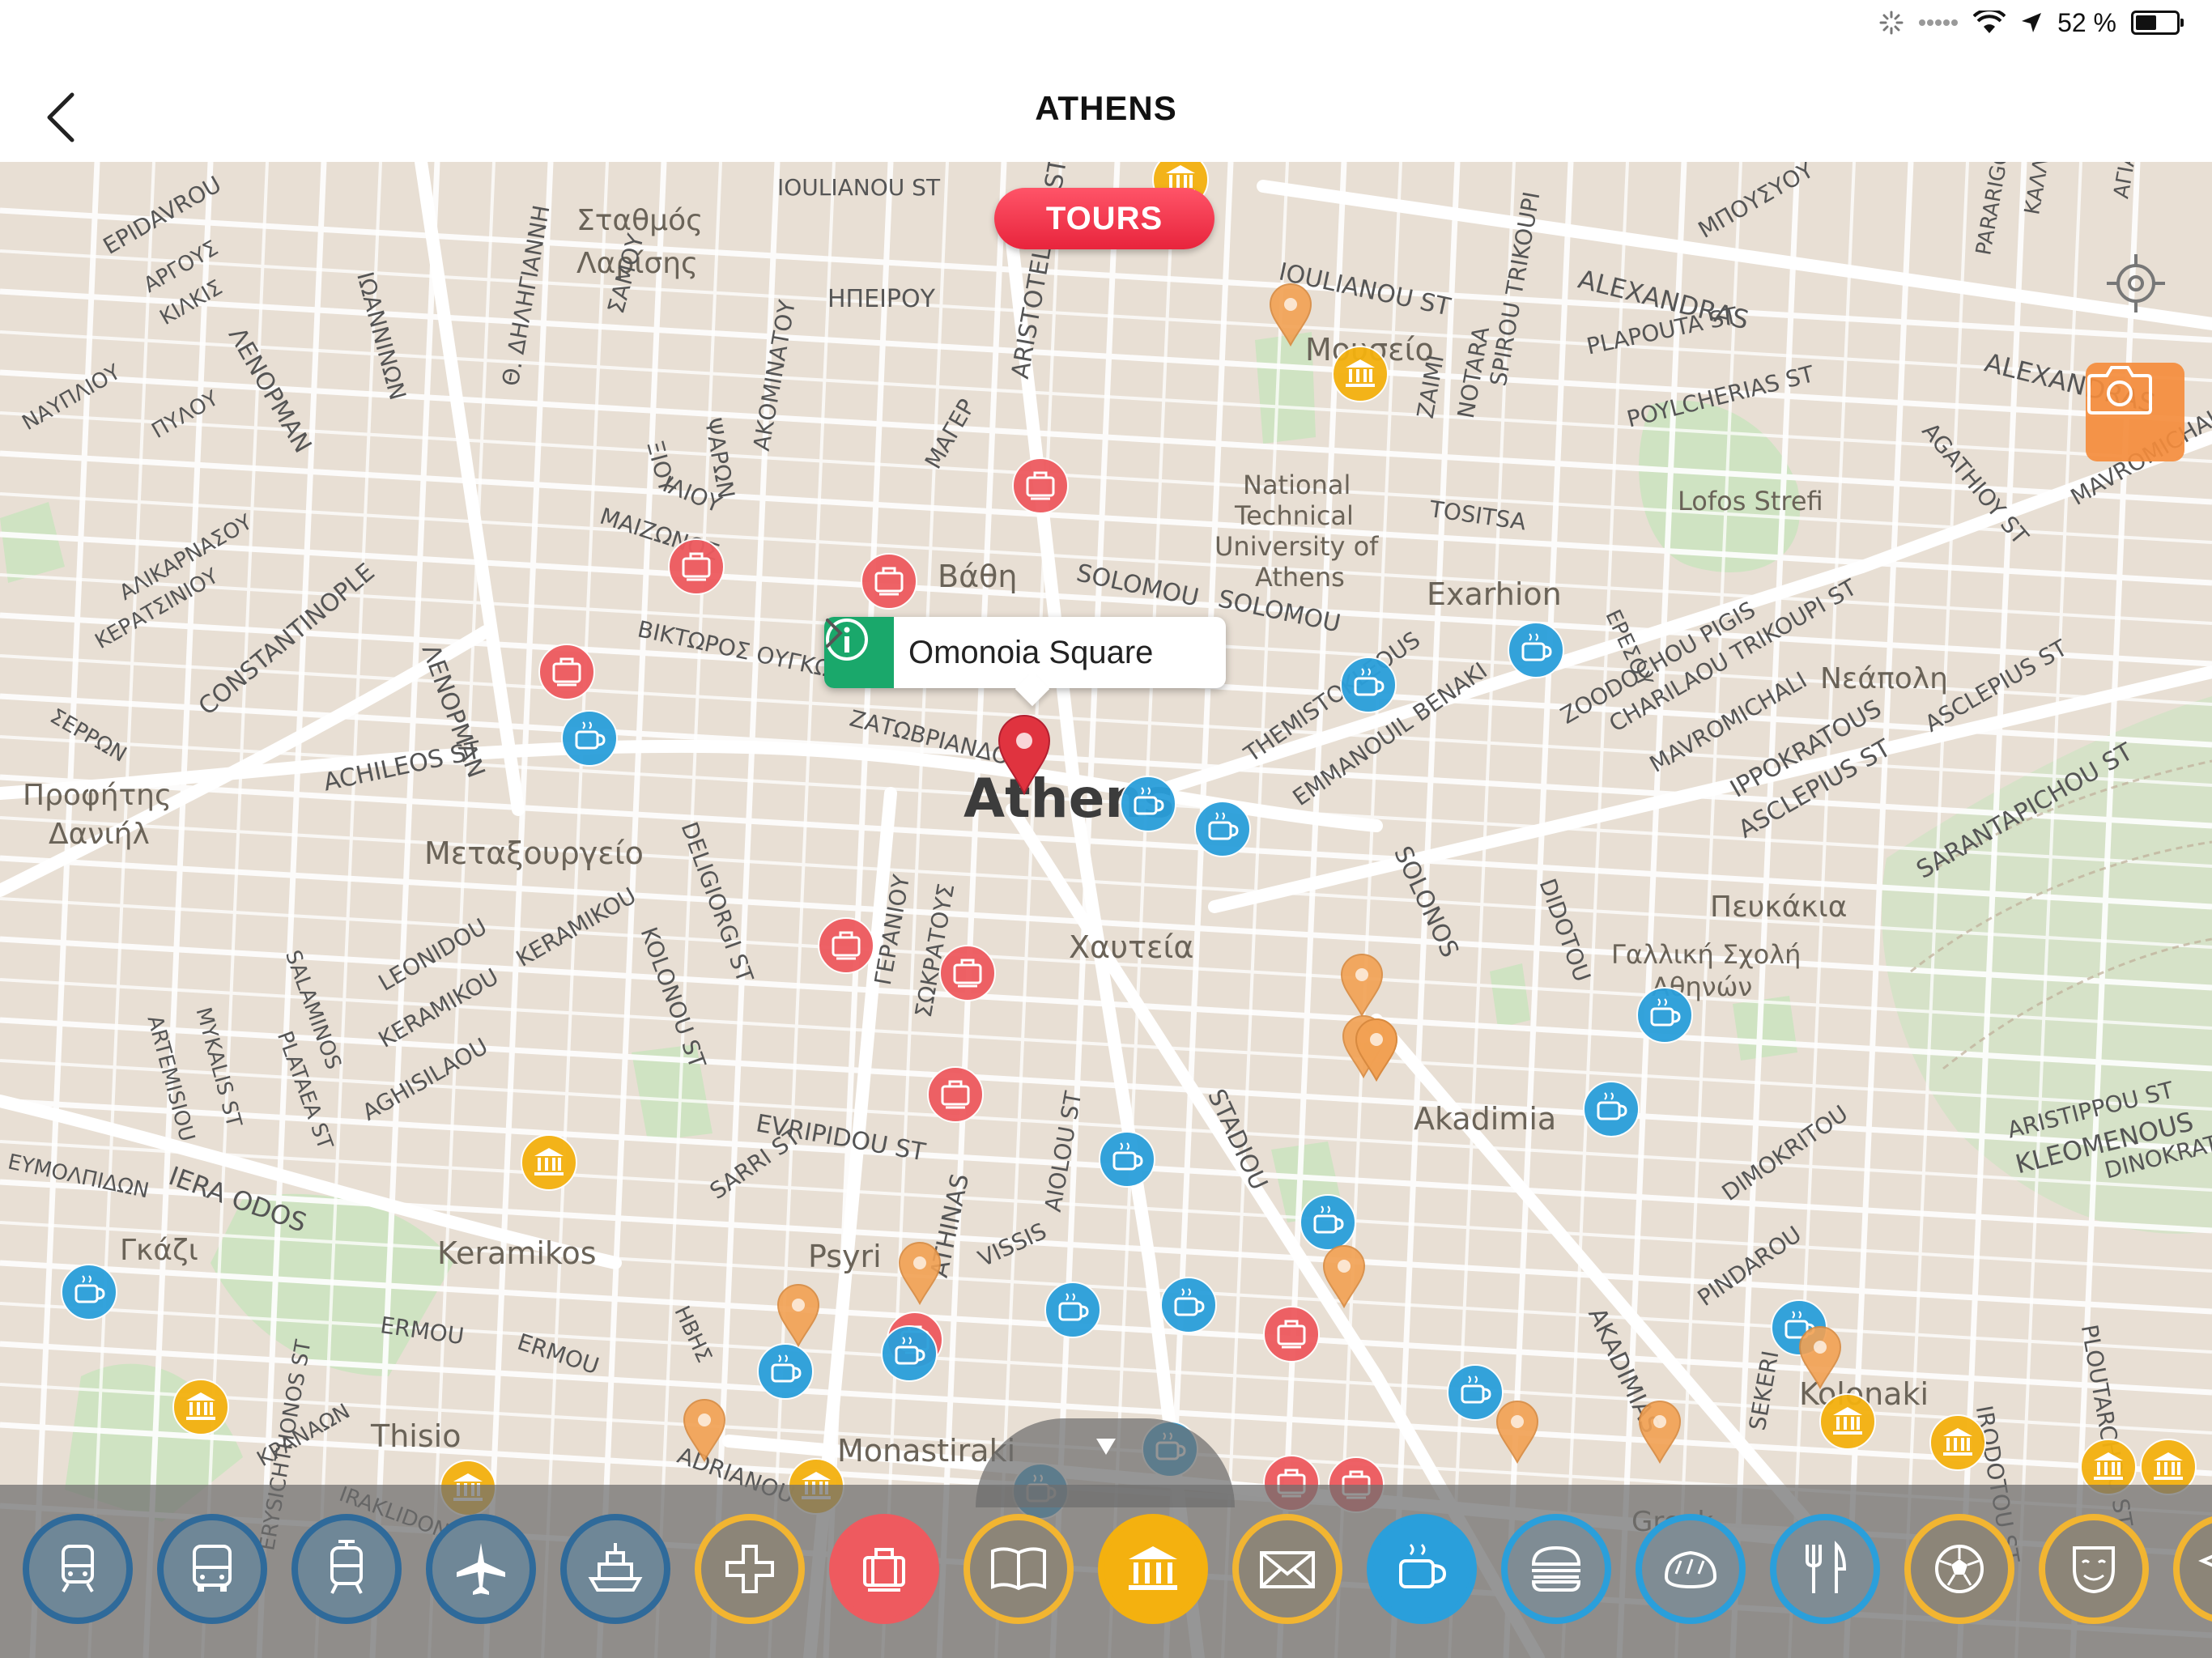  I want to click on battery-percent: 52 %, so click(2086, 22).